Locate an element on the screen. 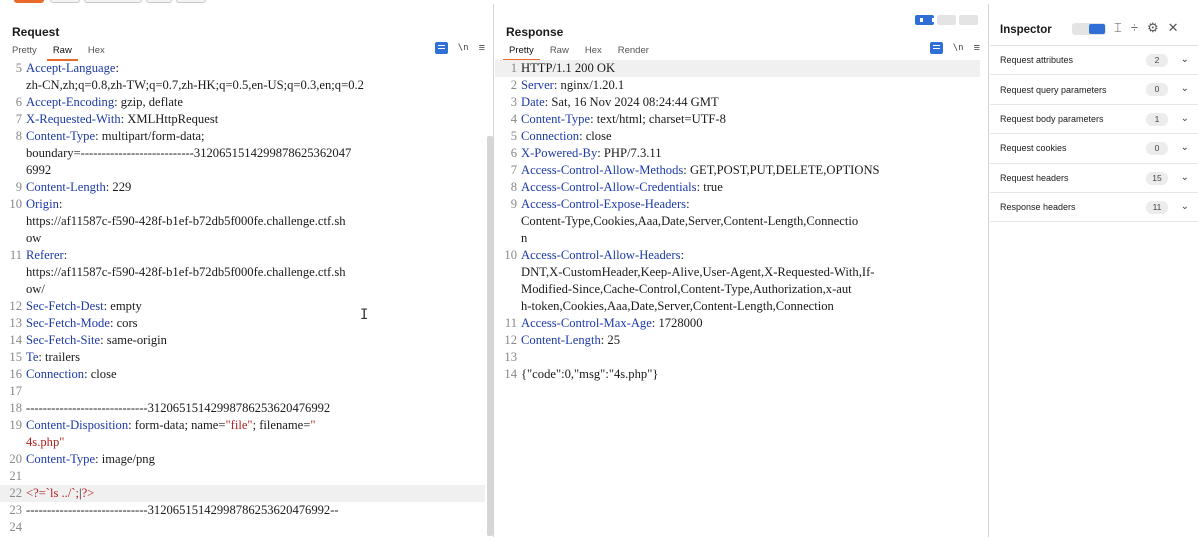 The image size is (1198, 537). editor-line: n is located at coordinates (737, 238).